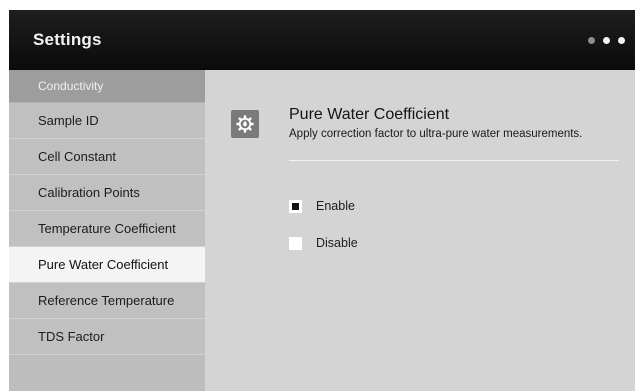 This screenshot has height=391, width=641. Describe the element at coordinates (71, 336) in the screenshot. I see `sidebar-item-label: TDS Factor` at that location.